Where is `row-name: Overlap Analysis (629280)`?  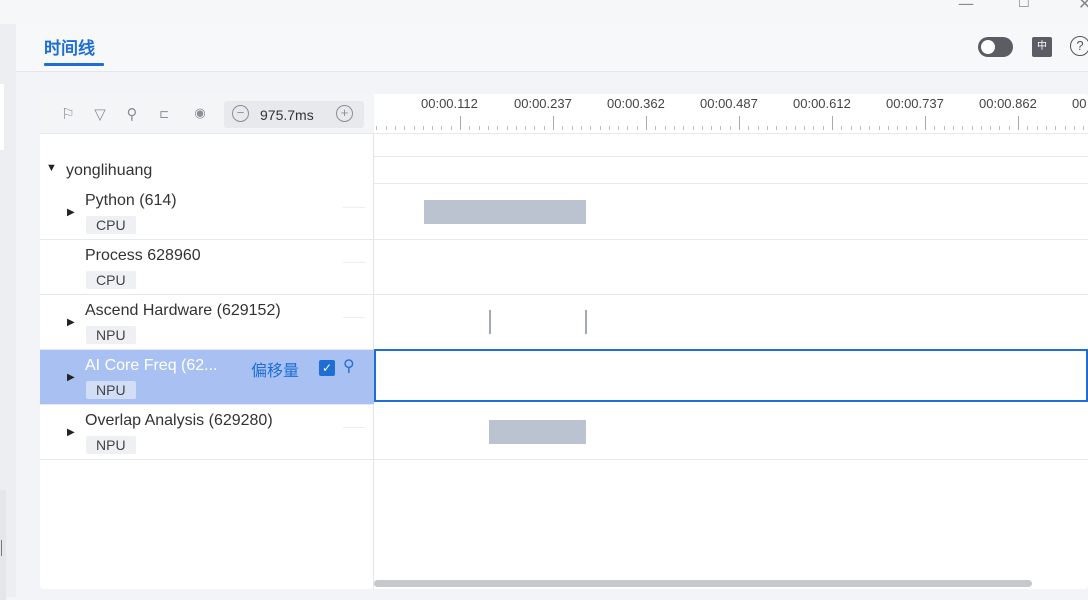
row-name: Overlap Analysis (629280) is located at coordinates (179, 420).